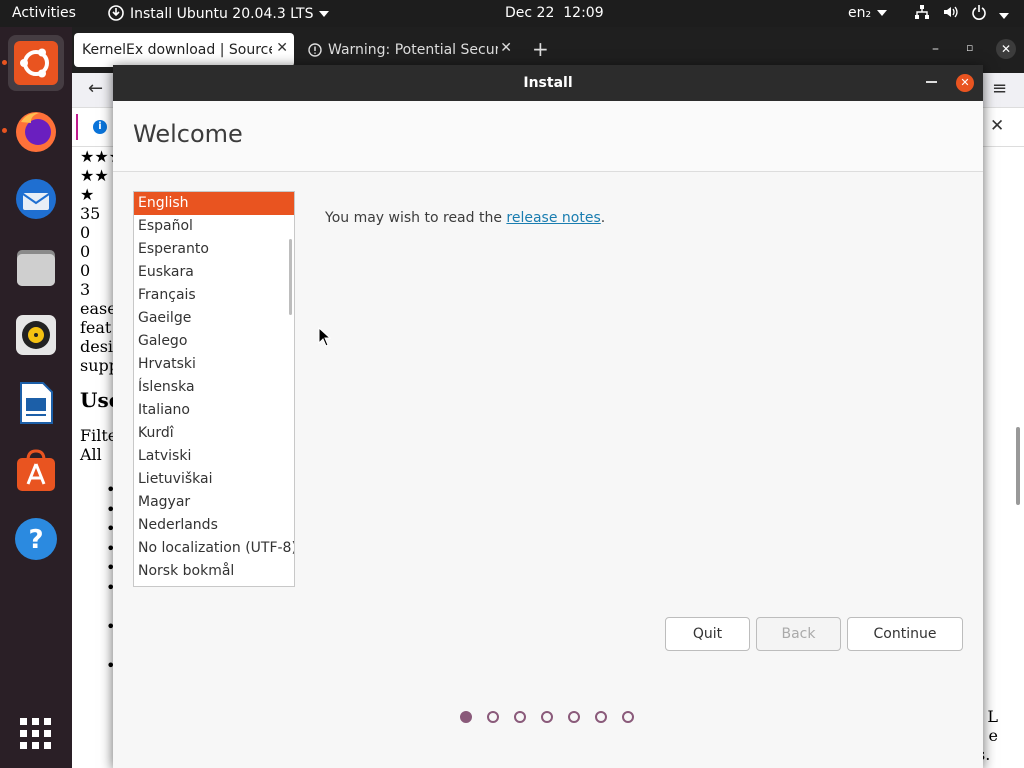 Image resolution: width=1024 pixels, height=768 pixels. What do you see at coordinates (548, 136) in the screenshot?
I see `dialog-header: Welcome` at bounding box center [548, 136].